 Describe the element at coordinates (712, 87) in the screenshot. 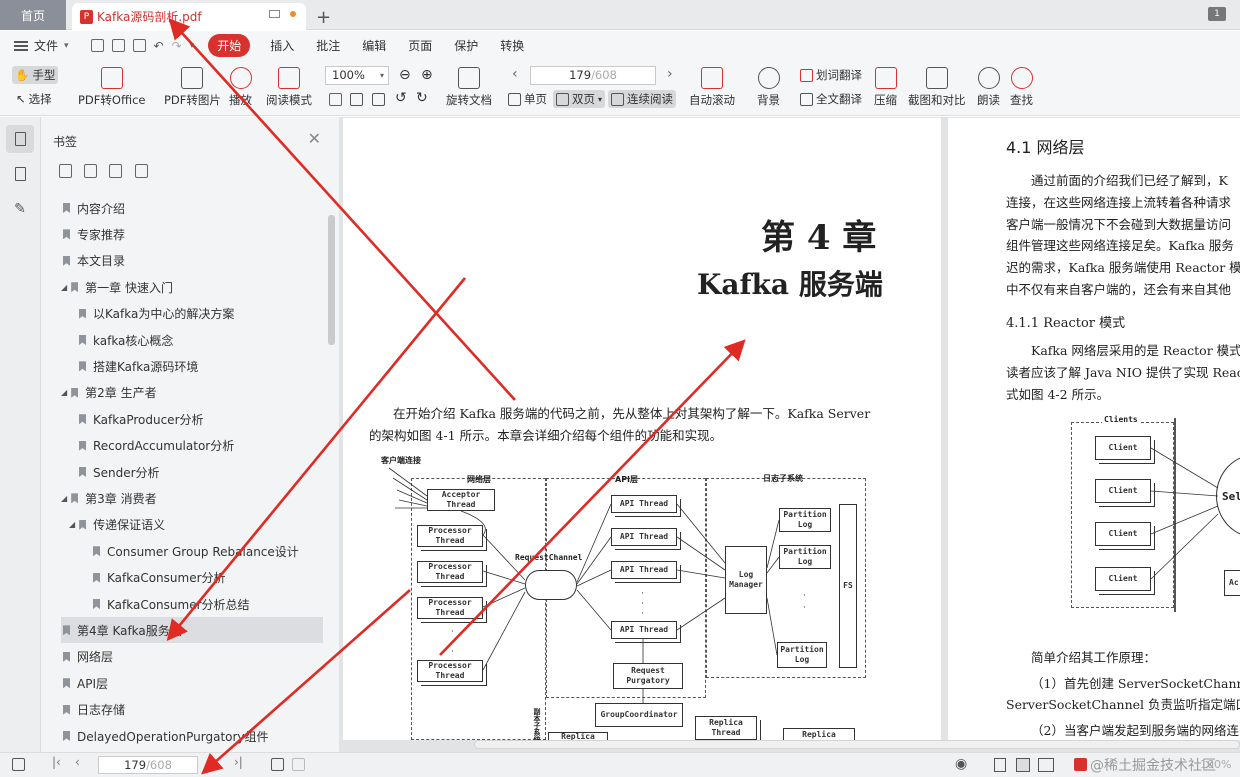

I see `auto-scroll-button: 自动滚动` at that location.